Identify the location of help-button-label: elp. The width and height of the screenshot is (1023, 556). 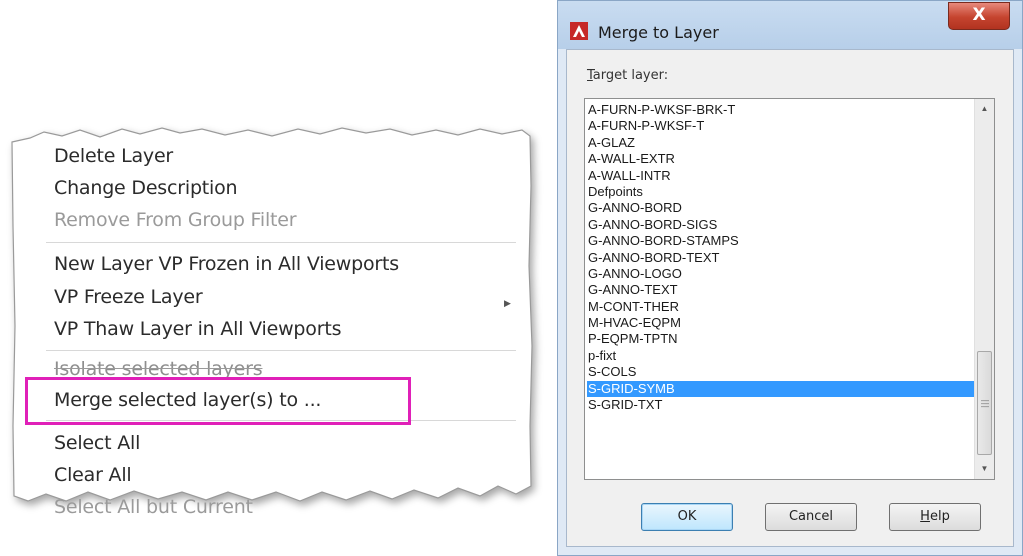
(939, 516).